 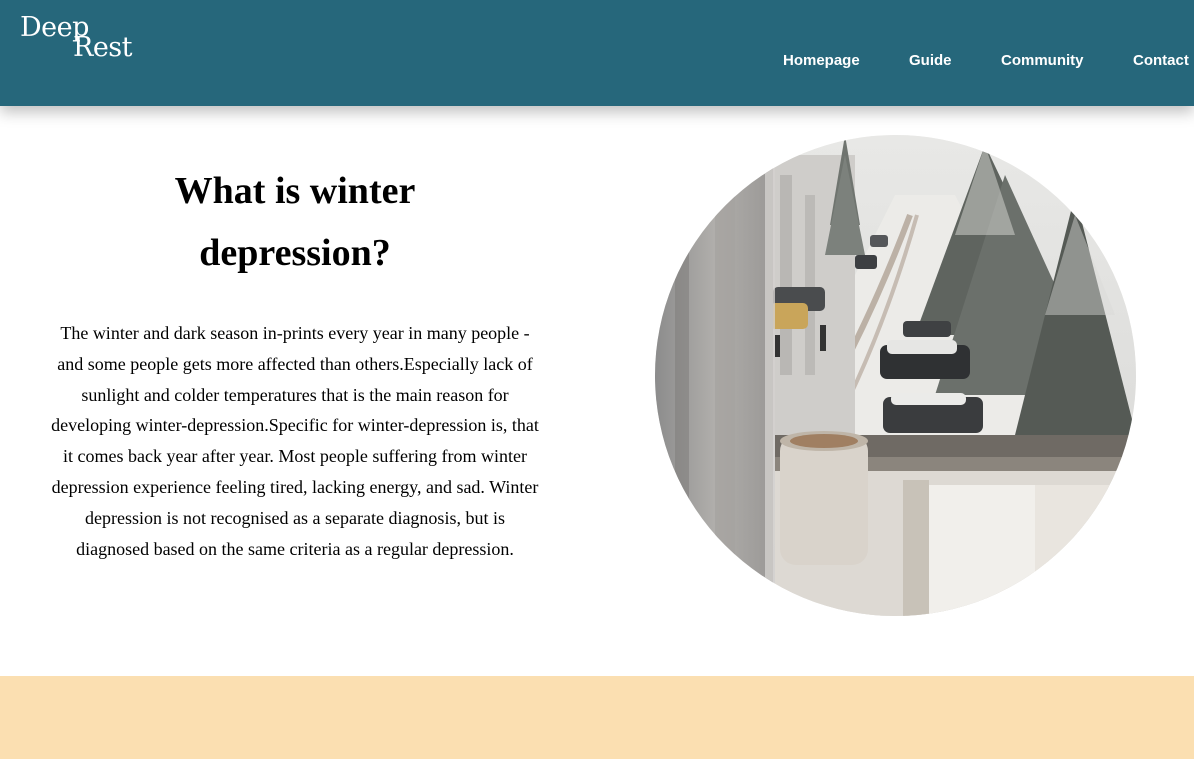 I want to click on footer-band, so click(x=597, y=717).